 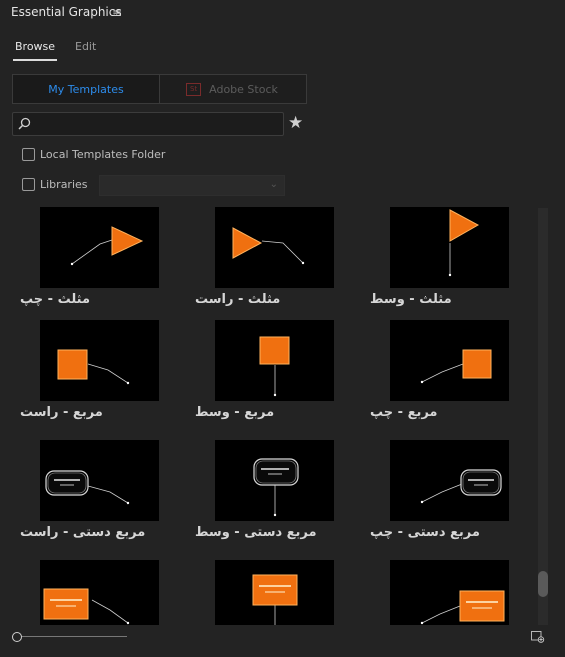 I want to click on tab-edit: Edit, so click(x=85, y=46).